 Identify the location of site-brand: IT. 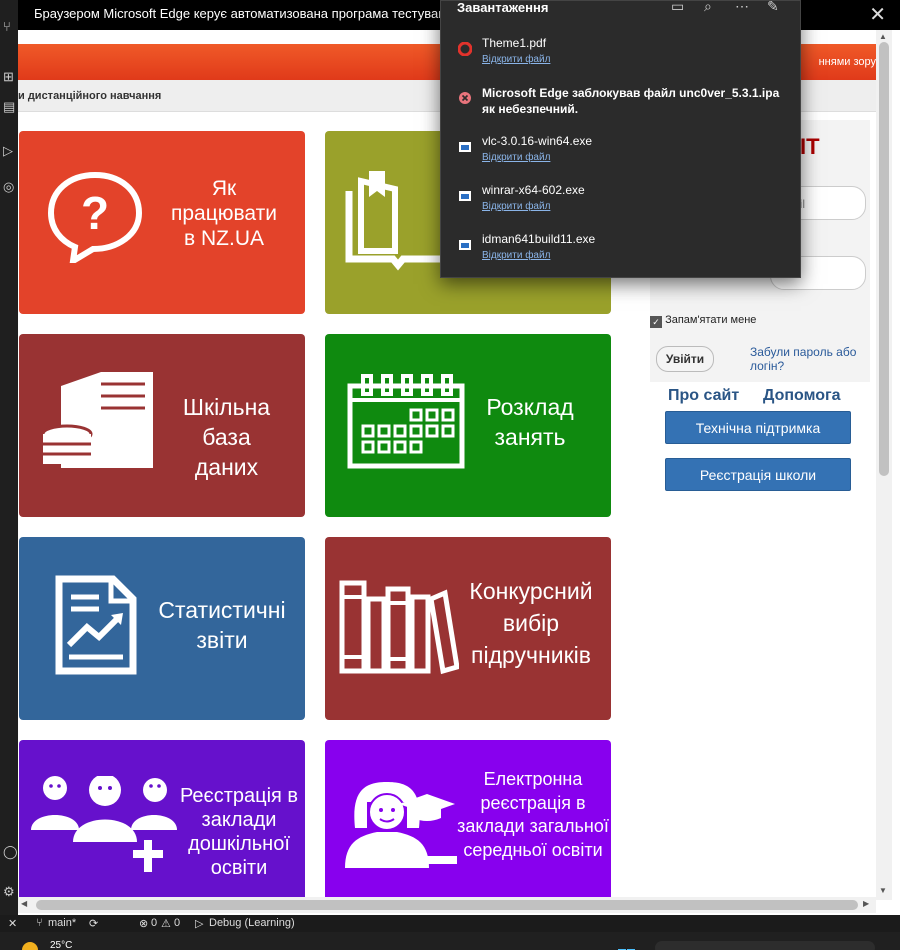
(810, 146).